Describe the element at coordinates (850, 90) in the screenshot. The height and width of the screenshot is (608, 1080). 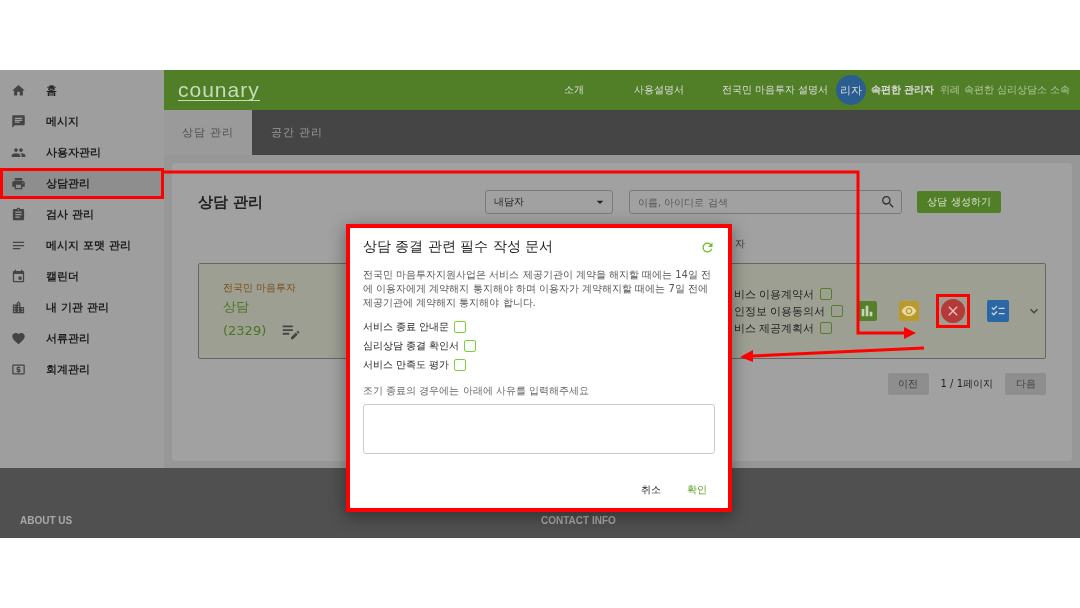
I see `avatar: 리자` at that location.